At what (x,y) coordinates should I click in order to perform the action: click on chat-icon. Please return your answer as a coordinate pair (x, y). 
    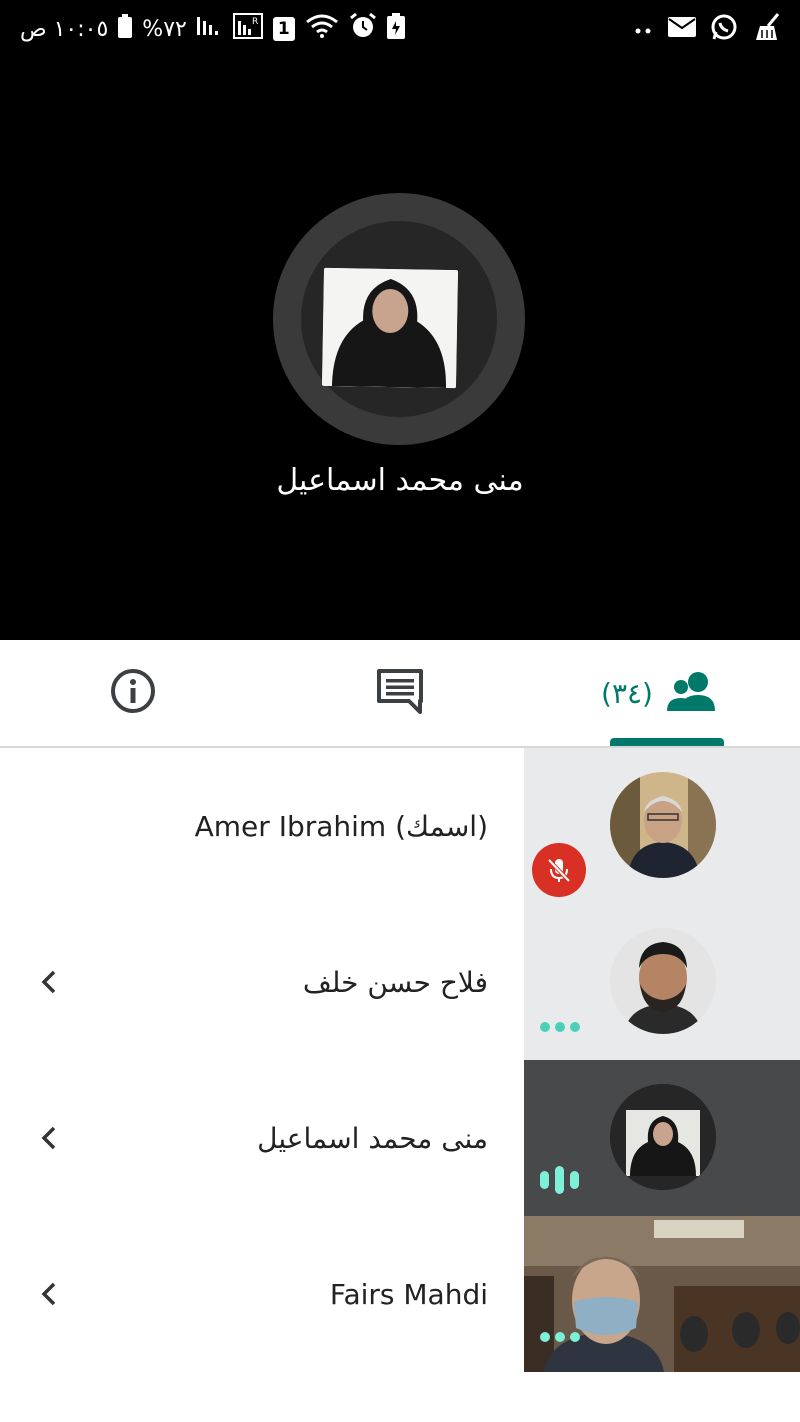
    Looking at the image, I should click on (400, 693).